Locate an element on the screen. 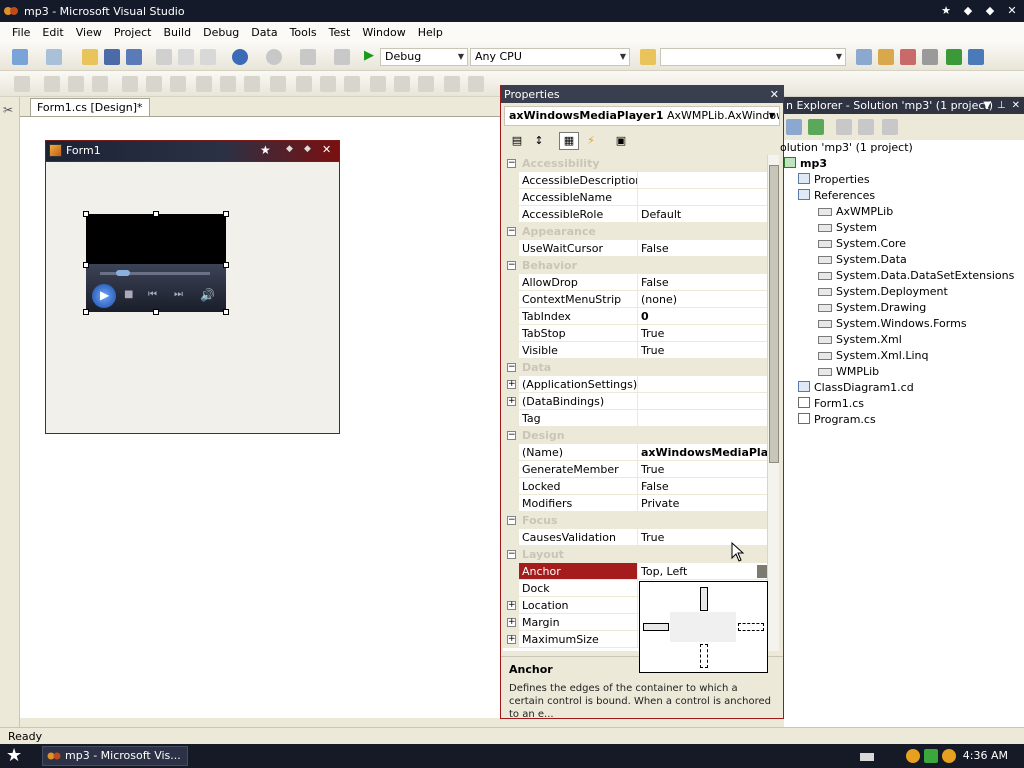 The height and width of the screenshot is (768, 1024). property-row: Modifiers Private is located at coordinates (635, 503).